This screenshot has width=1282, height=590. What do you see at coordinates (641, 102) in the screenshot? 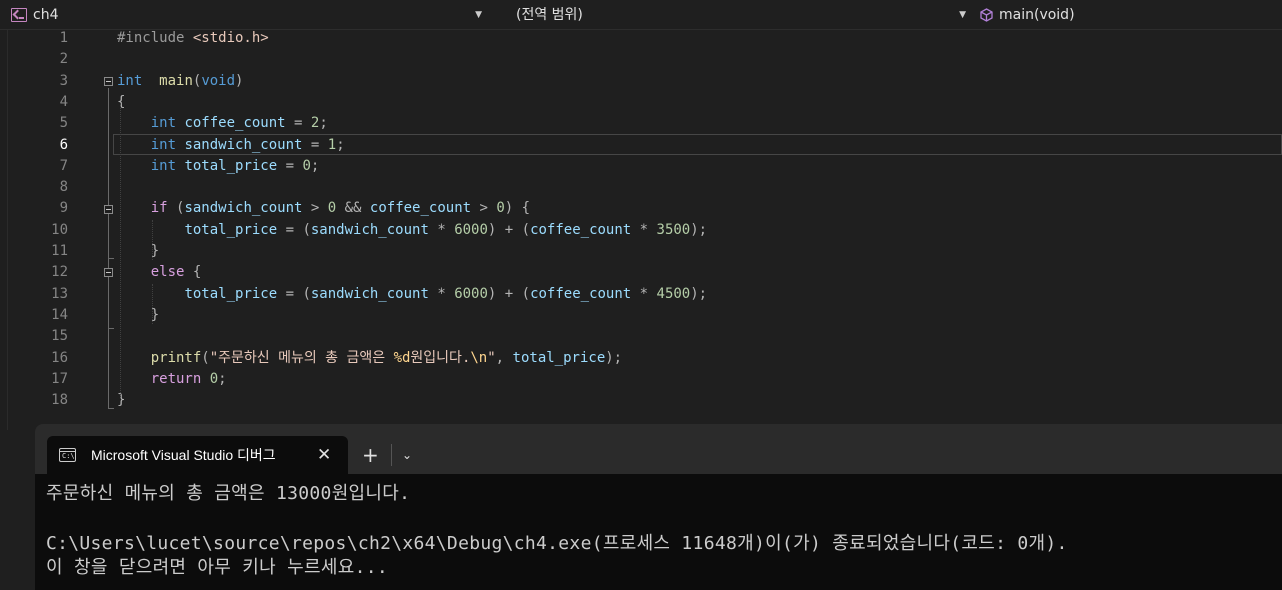
I see `code-line: 4{` at bounding box center [641, 102].